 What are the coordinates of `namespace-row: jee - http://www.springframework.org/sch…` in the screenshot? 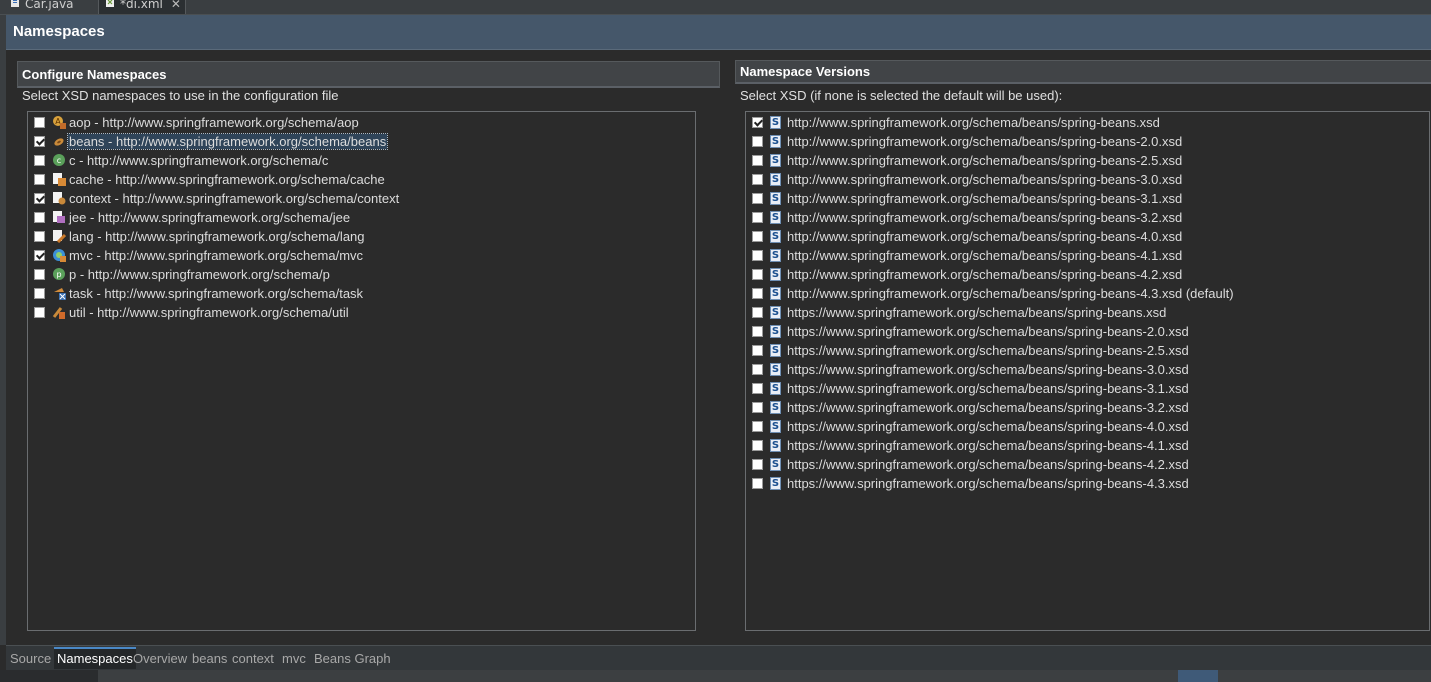 It's located at (361, 218).